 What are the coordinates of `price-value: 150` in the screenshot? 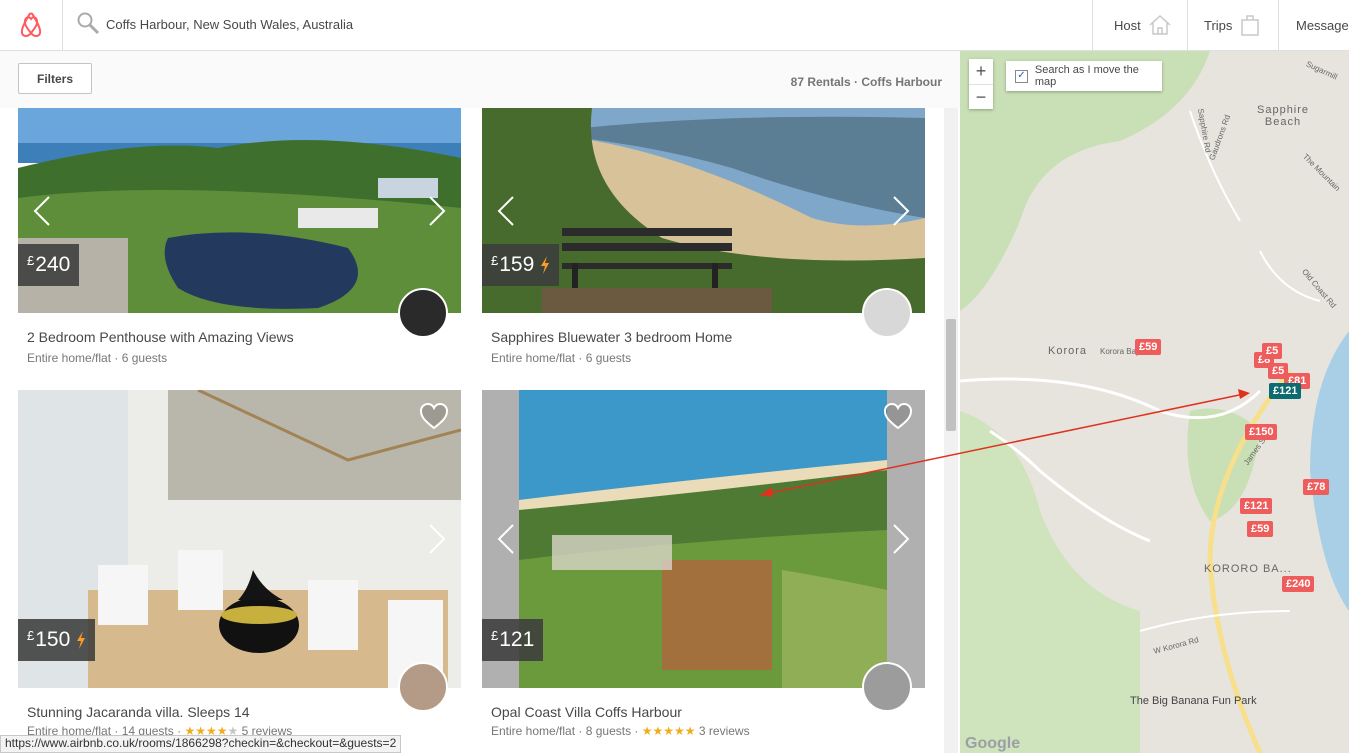 It's located at (53, 639).